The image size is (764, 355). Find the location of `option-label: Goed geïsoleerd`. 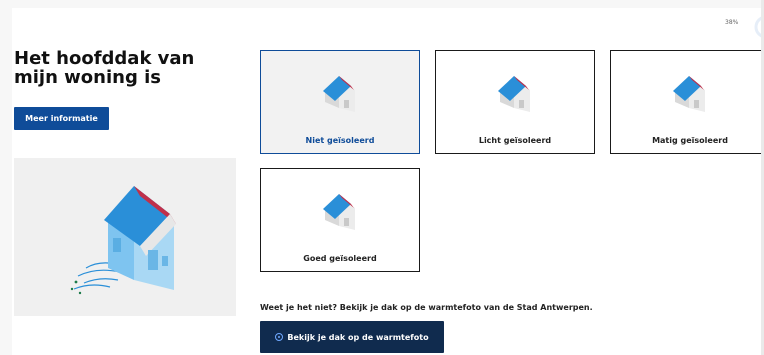

option-label: Goed geïsoleerd is located at coordinates (340, 258).